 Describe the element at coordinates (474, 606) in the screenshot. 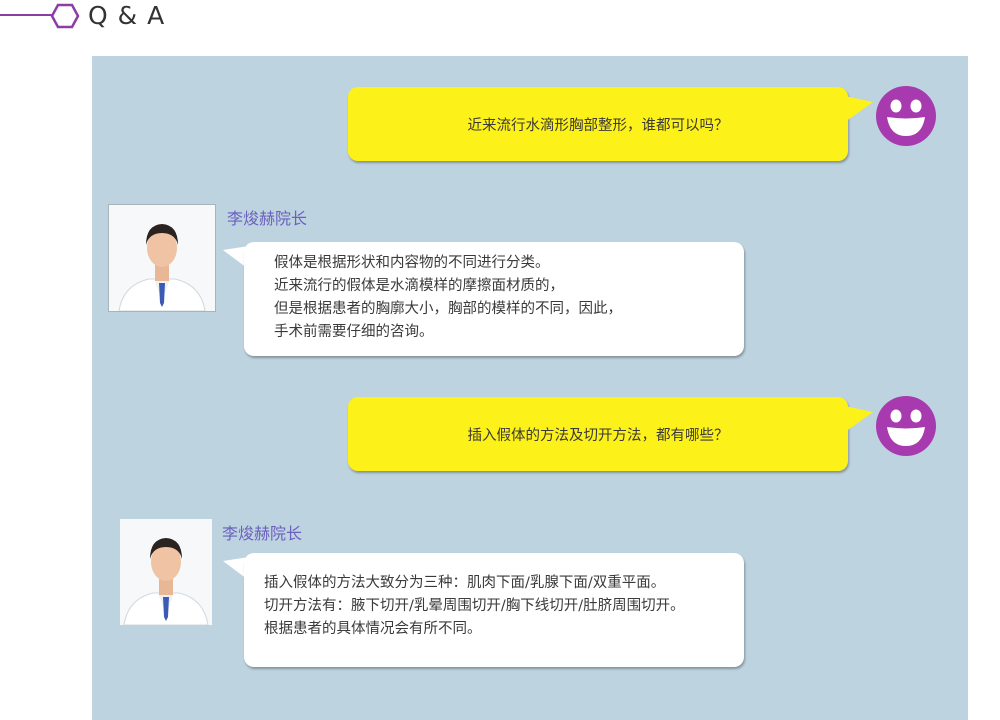

I see `answer-line: 切开方法有：腋下切开/乳晕周围切开/胸下线切开/肚脐周围切开。` at that location.